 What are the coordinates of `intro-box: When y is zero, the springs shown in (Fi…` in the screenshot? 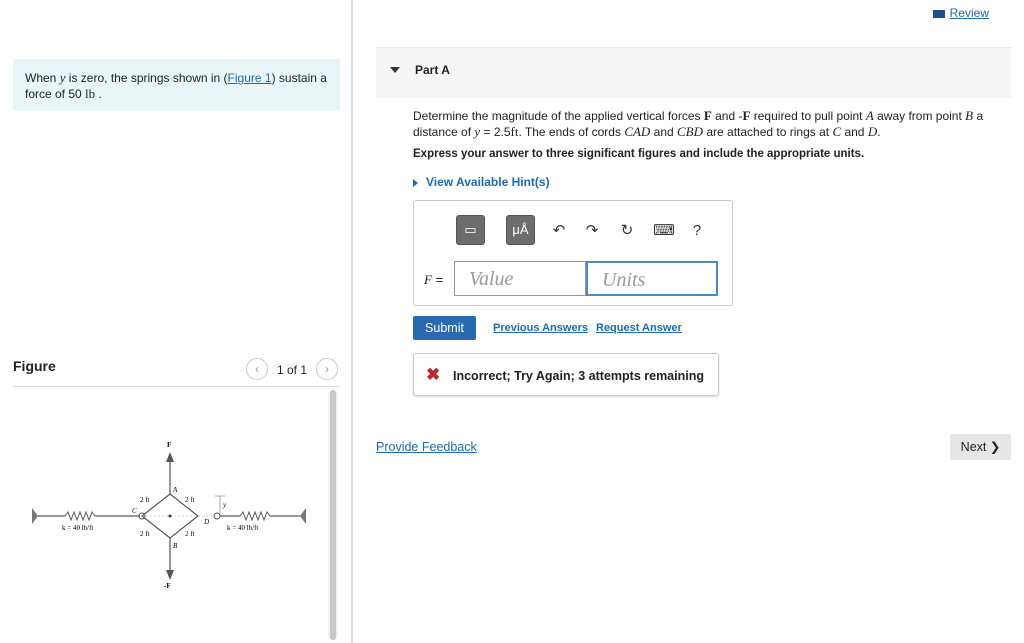 It's located at (176, 85).